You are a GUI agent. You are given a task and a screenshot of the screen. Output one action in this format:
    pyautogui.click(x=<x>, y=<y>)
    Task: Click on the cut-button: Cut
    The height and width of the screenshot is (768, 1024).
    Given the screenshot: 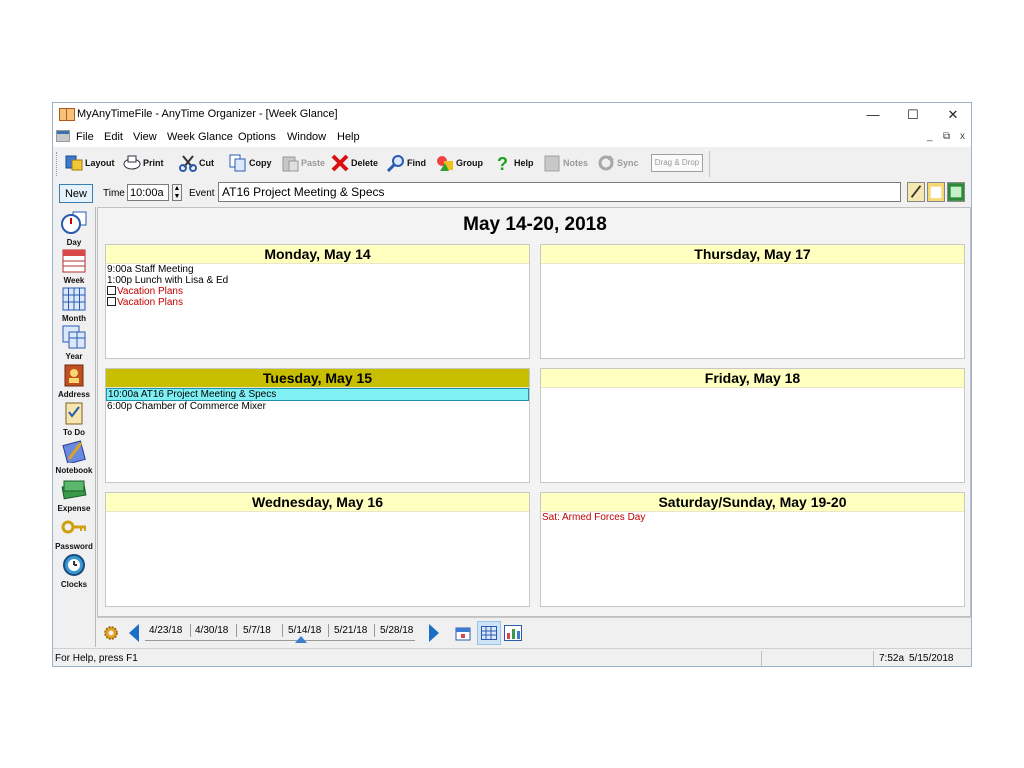 What is the action you would take?
    pyautogui.click(x=196, y=163)
    